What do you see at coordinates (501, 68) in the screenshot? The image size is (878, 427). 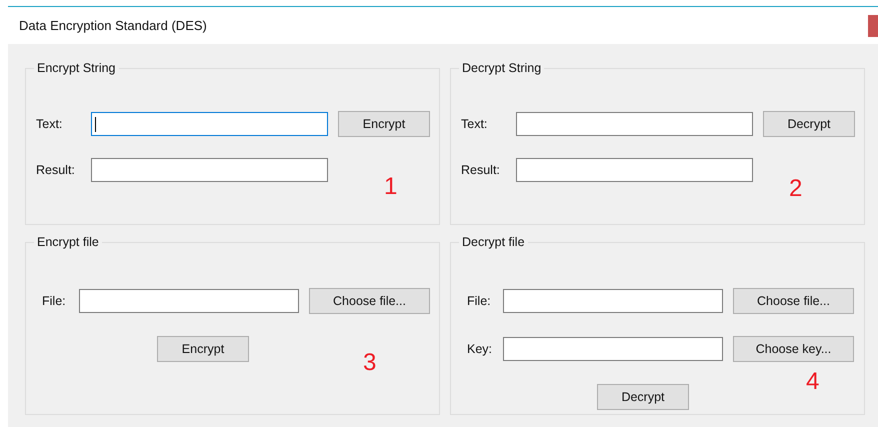 I see `group-title: Decrypt String` at bounding box center [501, 68].